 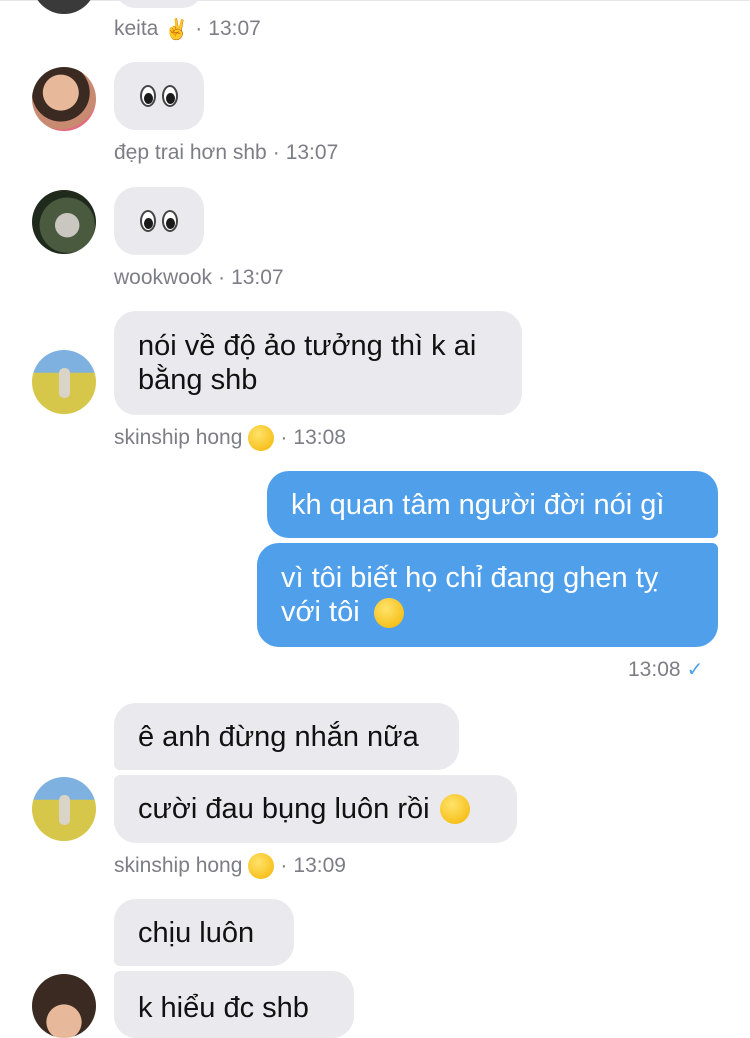 I want to click on check-icon: ✓, so click(x=695, y=670).